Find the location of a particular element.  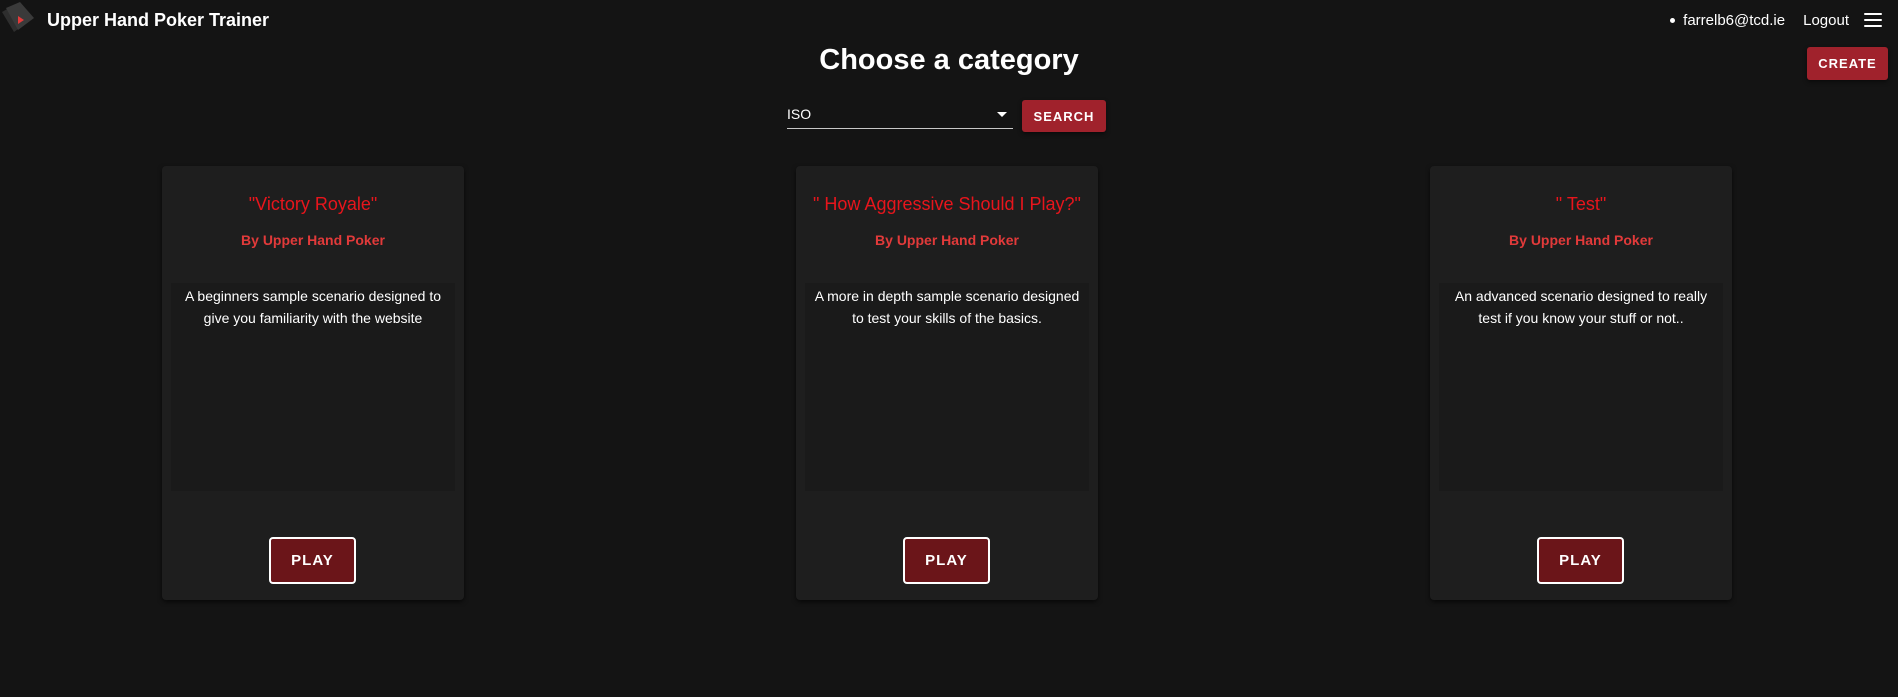

user-area: farrelb6@tcd.ie Logout is located at coordinates (1784, 20).